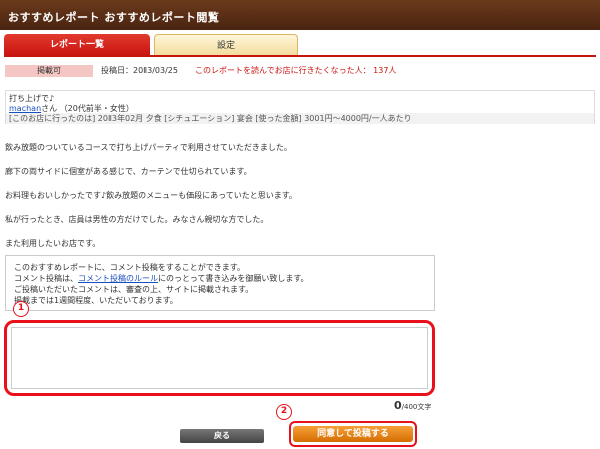  I want to click on notice-line: コメント投稿は、コメント投稿のルールにのっとって書き込みを御願い致します。, so click(220, 278).